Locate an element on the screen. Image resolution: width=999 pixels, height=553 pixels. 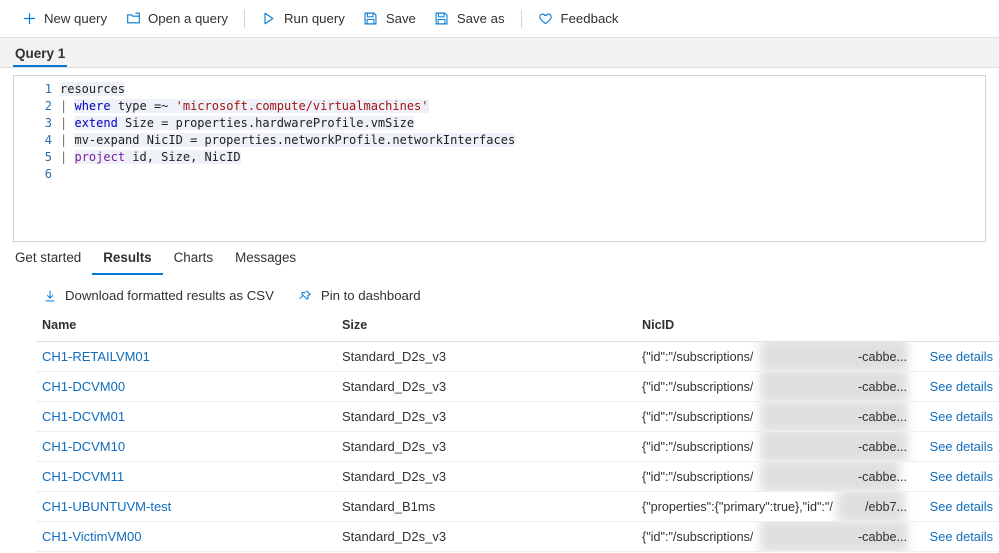
code-text: type =~ is located at coordinates (143, 106).